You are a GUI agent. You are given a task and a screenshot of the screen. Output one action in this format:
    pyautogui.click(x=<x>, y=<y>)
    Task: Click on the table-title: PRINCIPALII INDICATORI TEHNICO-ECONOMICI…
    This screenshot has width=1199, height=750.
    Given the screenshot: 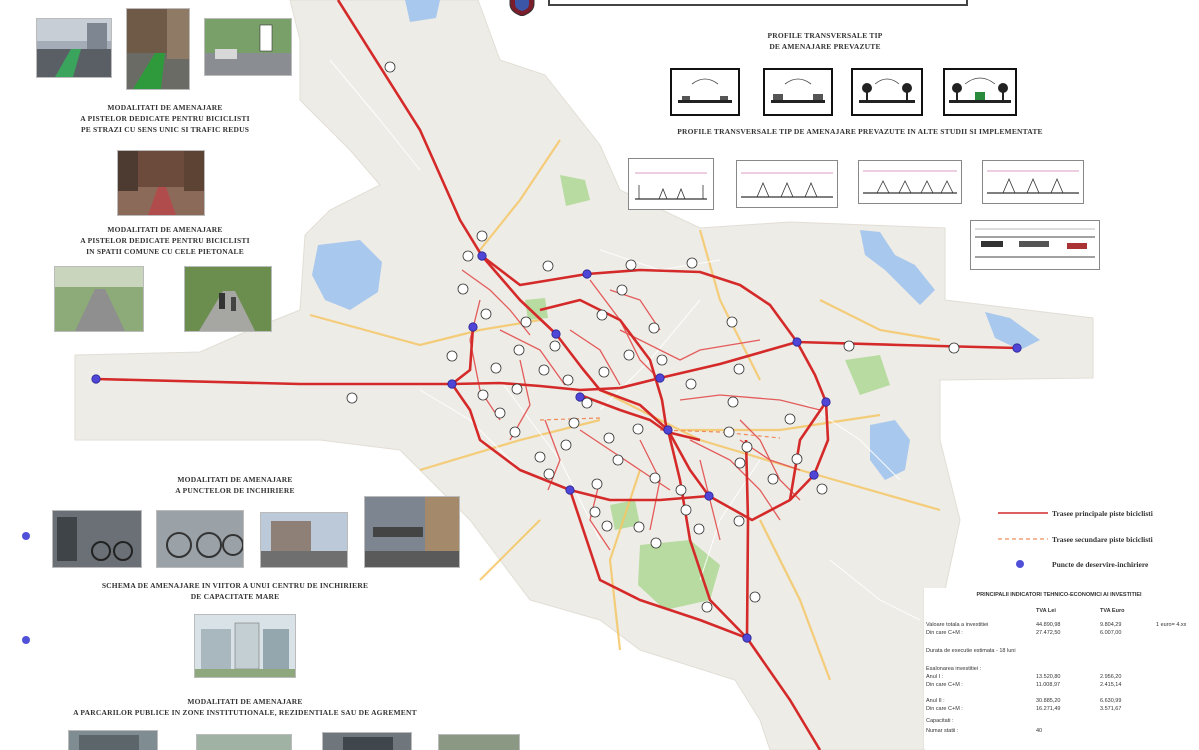 What is the action you would take?
    pyautogui.click(x=1059, y=595)
    